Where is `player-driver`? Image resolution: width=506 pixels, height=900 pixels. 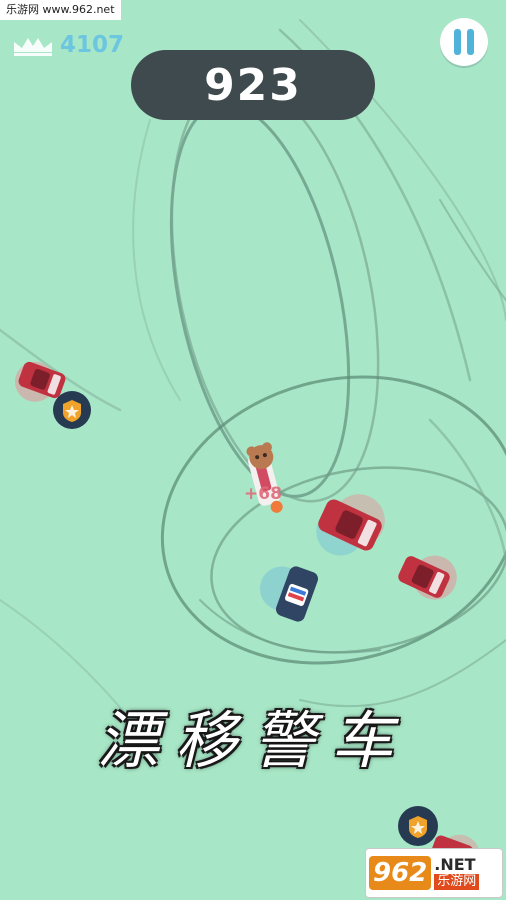
player-driver is located at coordinates (264, 477).